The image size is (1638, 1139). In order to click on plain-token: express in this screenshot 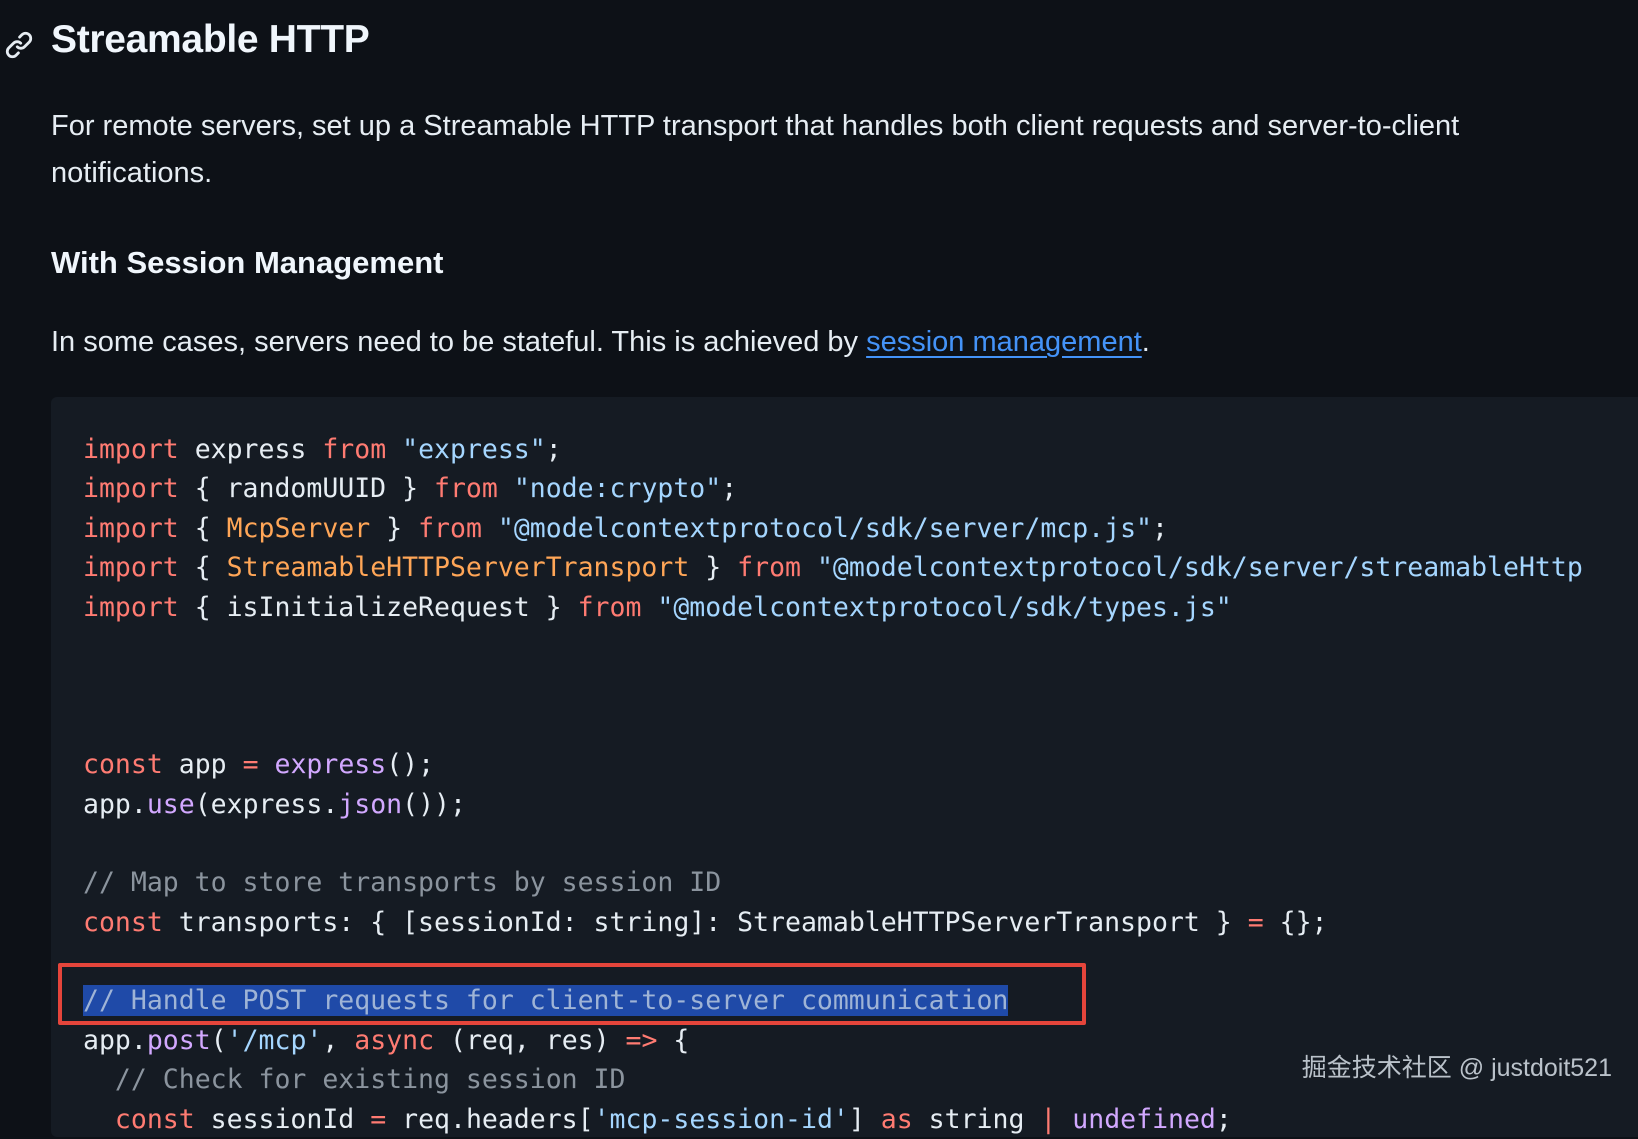, I will do `click(250, 449)`.